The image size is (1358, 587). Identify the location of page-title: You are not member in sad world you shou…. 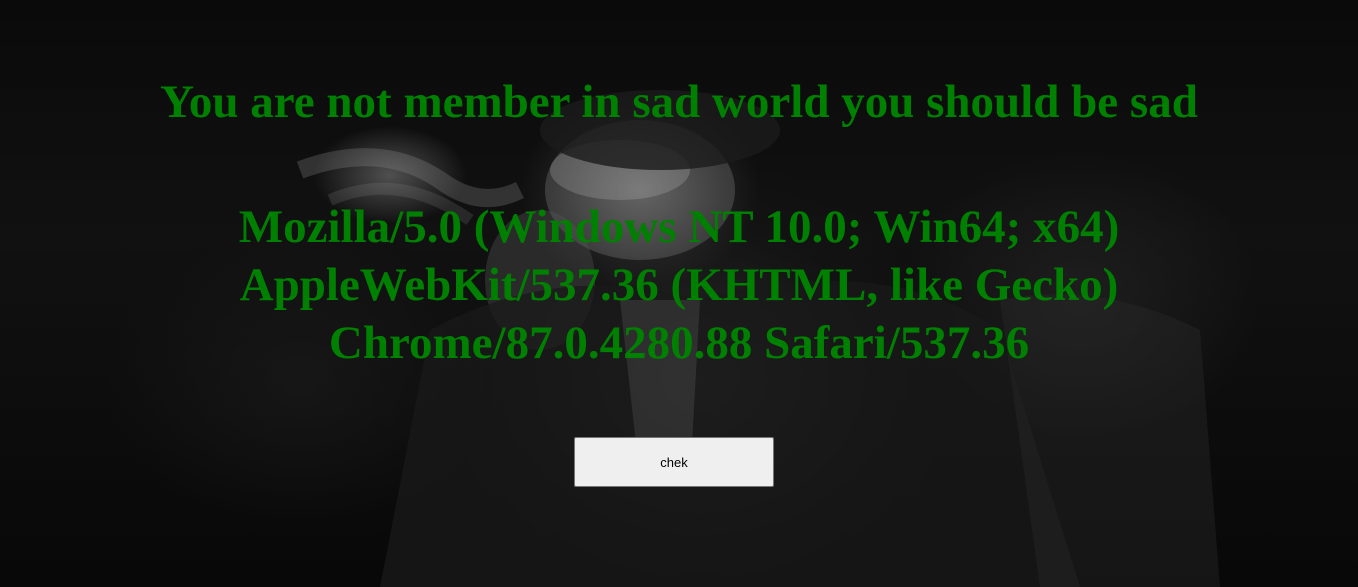
(679, 102).